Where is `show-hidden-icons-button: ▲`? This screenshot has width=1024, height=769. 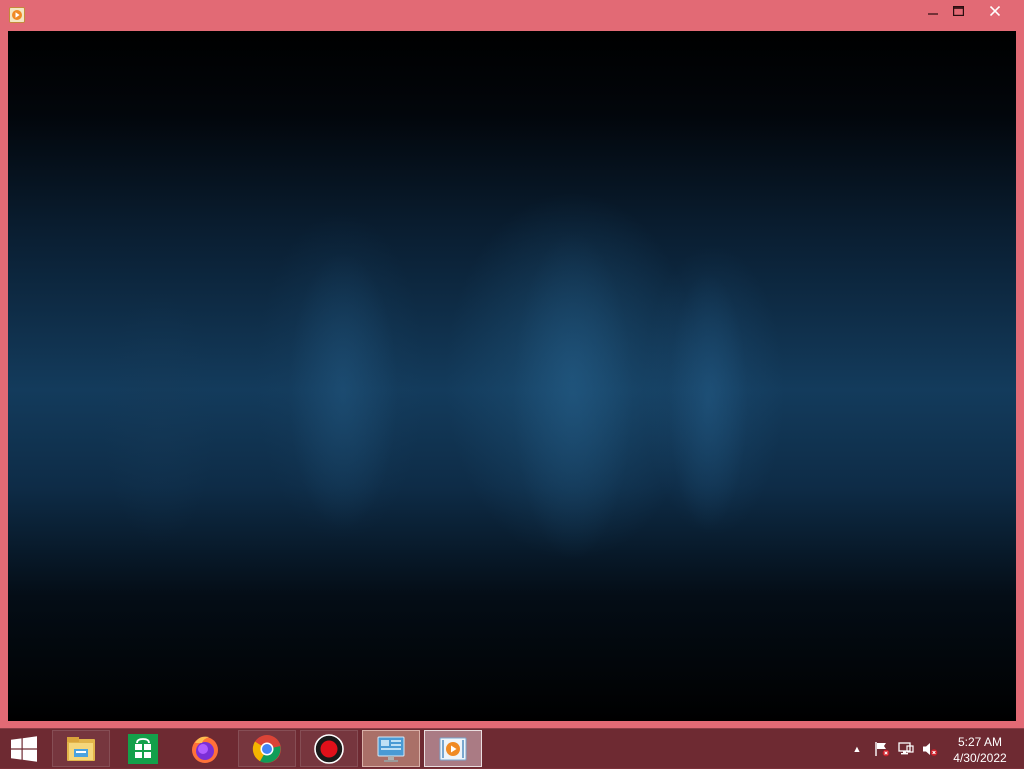 show-hidden-icons-button: ▲ is located at coordinates (857, 749).